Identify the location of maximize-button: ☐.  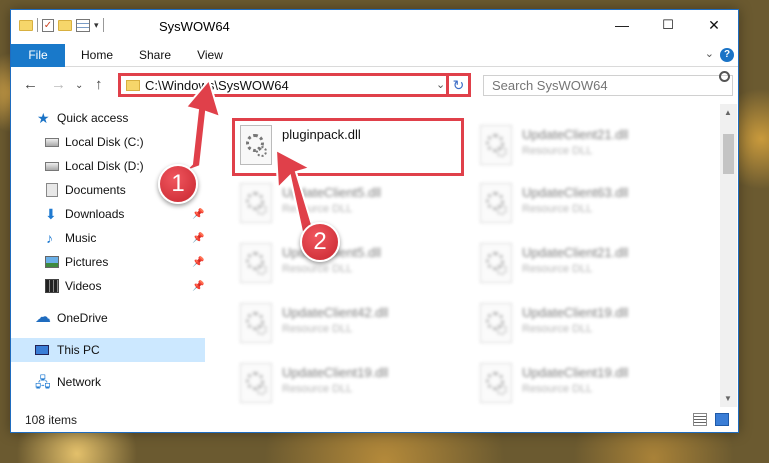
(668, 25).